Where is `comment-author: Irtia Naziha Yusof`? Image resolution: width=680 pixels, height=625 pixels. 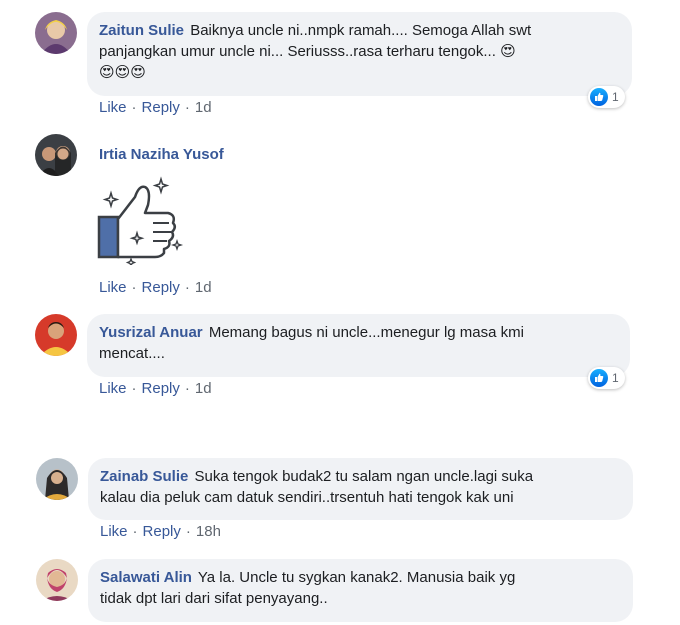
comment-author: Irtia Naziha Yusof is located at coordinates (161, 154).